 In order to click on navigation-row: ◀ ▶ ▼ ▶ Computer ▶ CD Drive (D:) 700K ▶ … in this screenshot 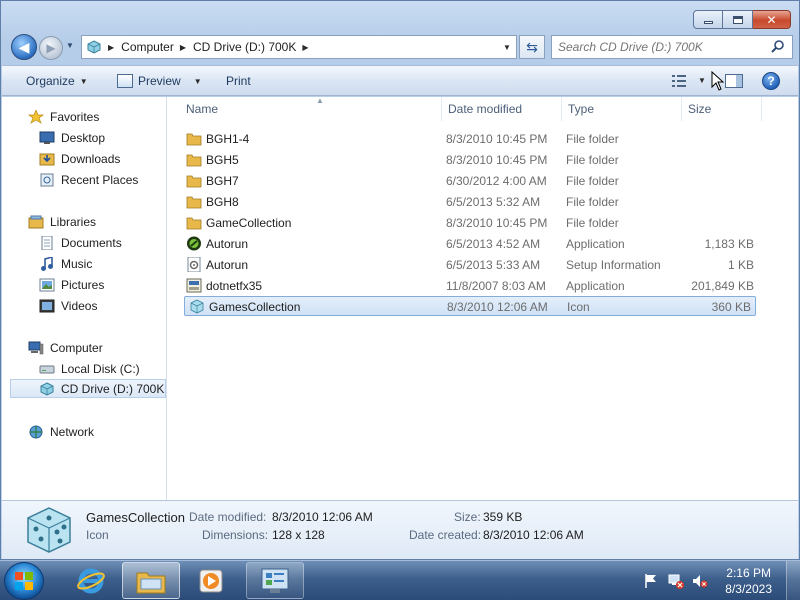, I will do `click(401, 47)`.